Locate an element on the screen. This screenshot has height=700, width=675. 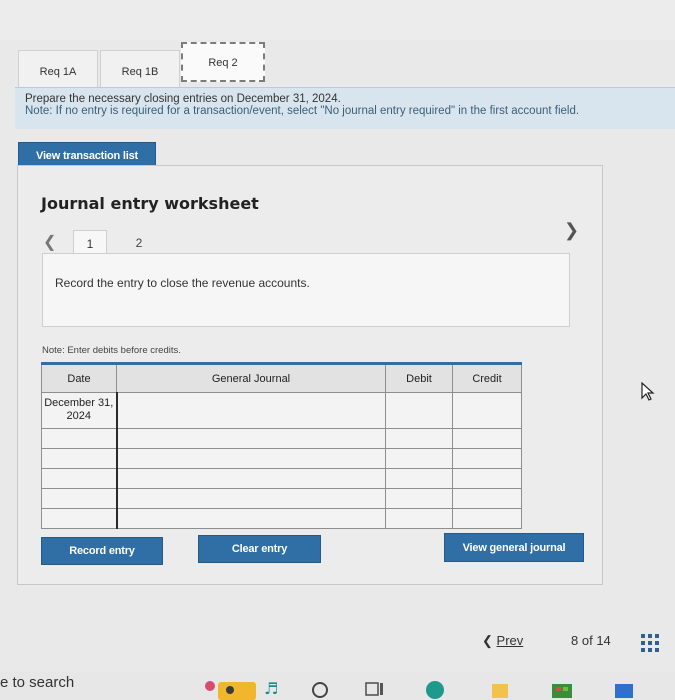
page-current: 8 is located at coordinates (575, 640).